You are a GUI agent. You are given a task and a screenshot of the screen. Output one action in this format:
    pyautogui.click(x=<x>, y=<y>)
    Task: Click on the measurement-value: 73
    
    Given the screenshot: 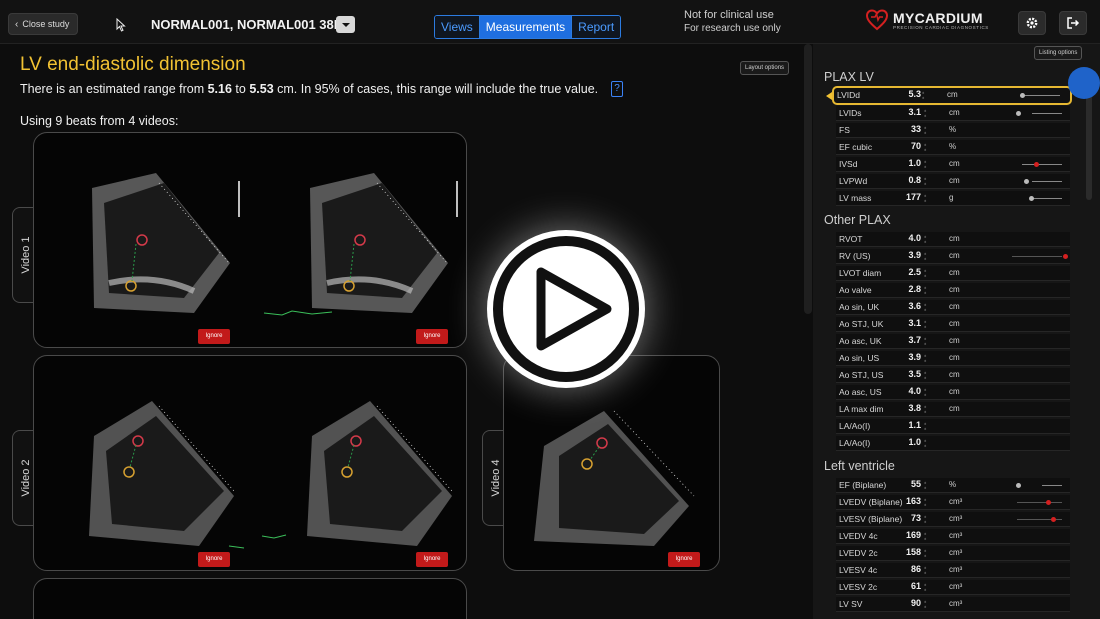 What is the action you would take?
    pyautogui.click(x=915, y=518)
    